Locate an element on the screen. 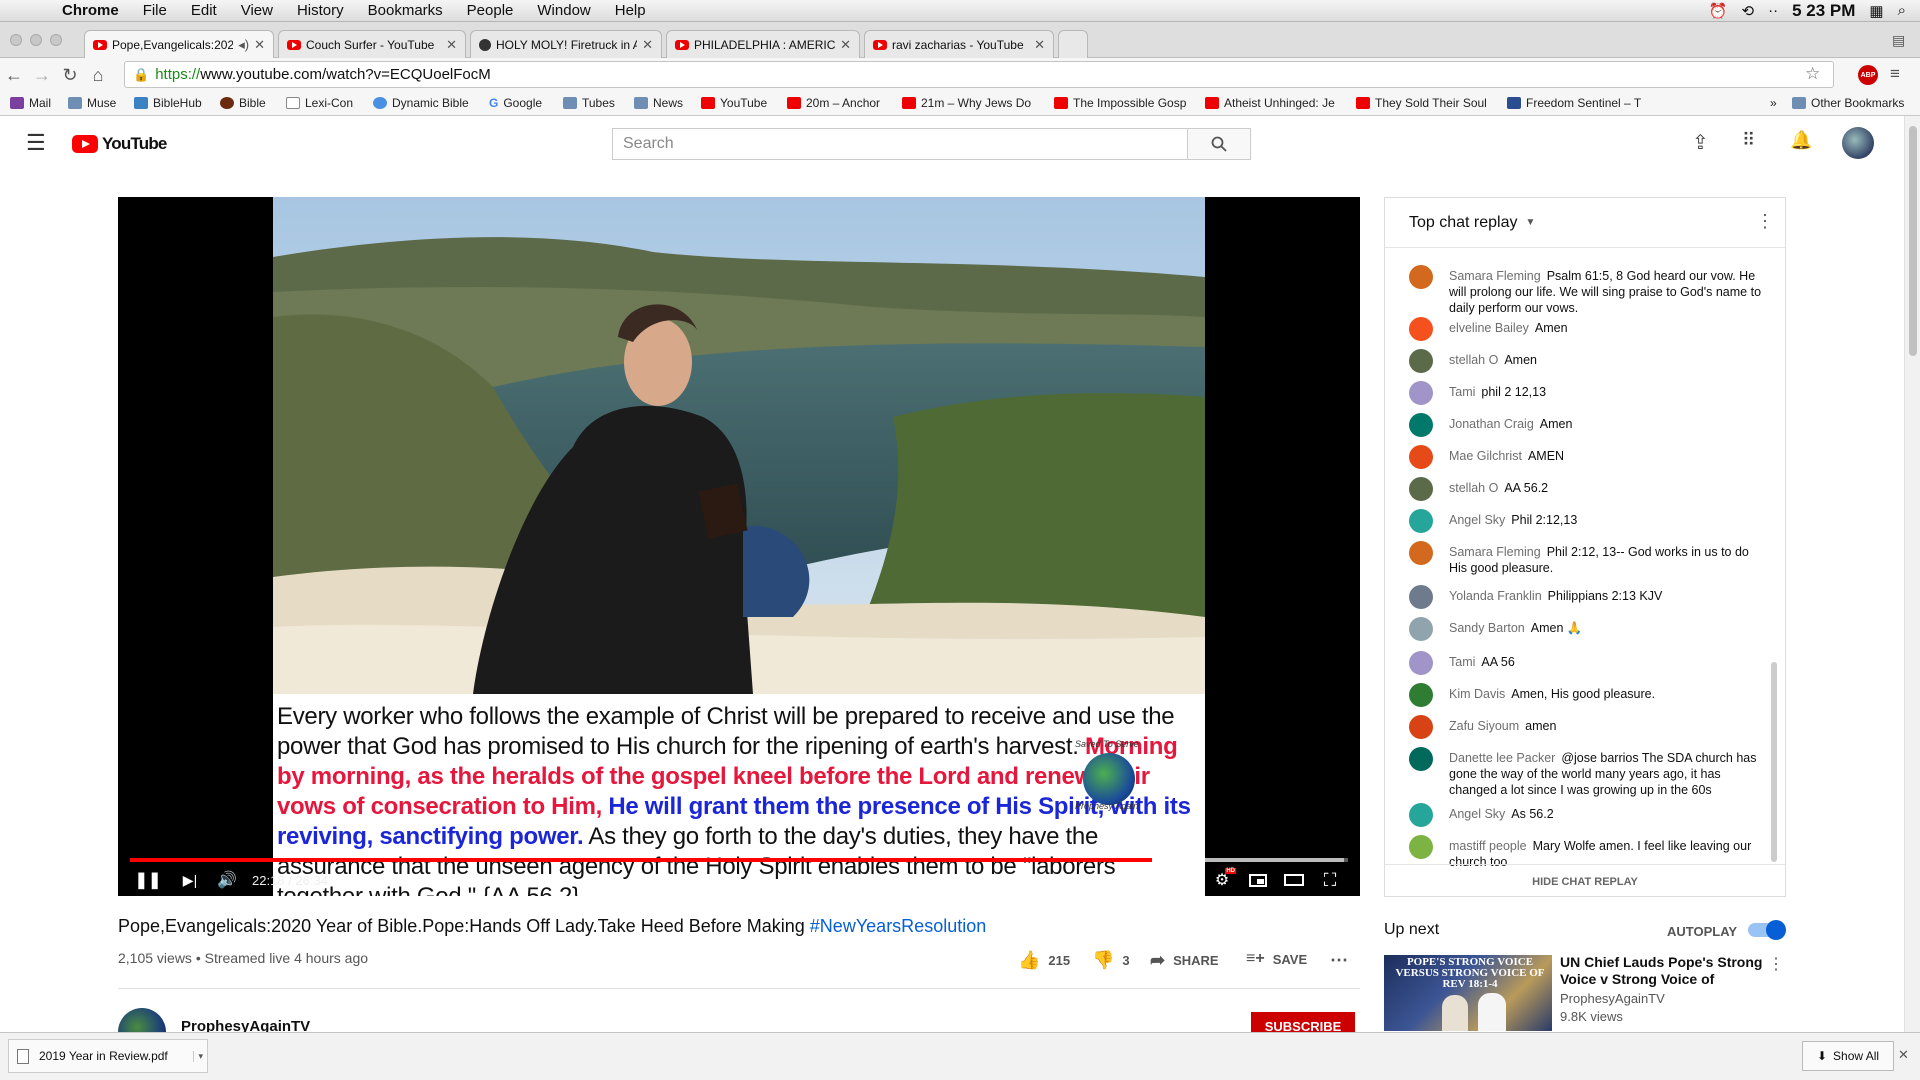 This screenshot has height=1080, width=1920. page-scrollbar-thumb is located at coordinates (1913, 241).